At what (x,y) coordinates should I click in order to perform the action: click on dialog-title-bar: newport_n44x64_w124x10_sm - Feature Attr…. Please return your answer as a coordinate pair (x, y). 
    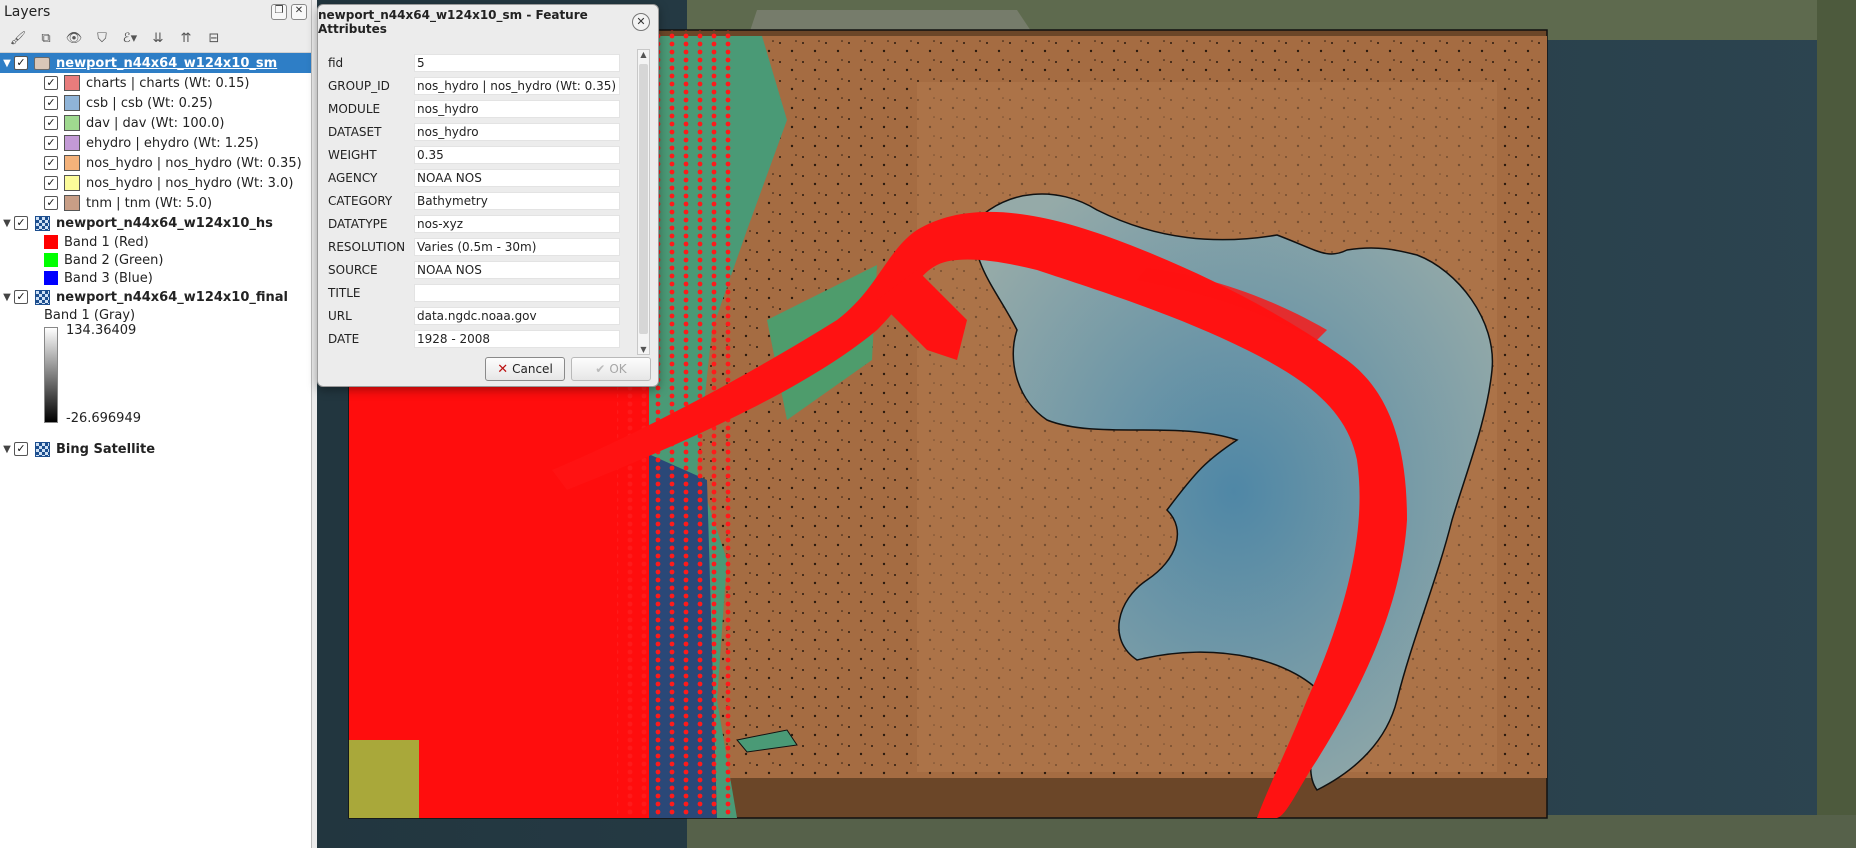
    Looking at the image, I should click on (488, 22).